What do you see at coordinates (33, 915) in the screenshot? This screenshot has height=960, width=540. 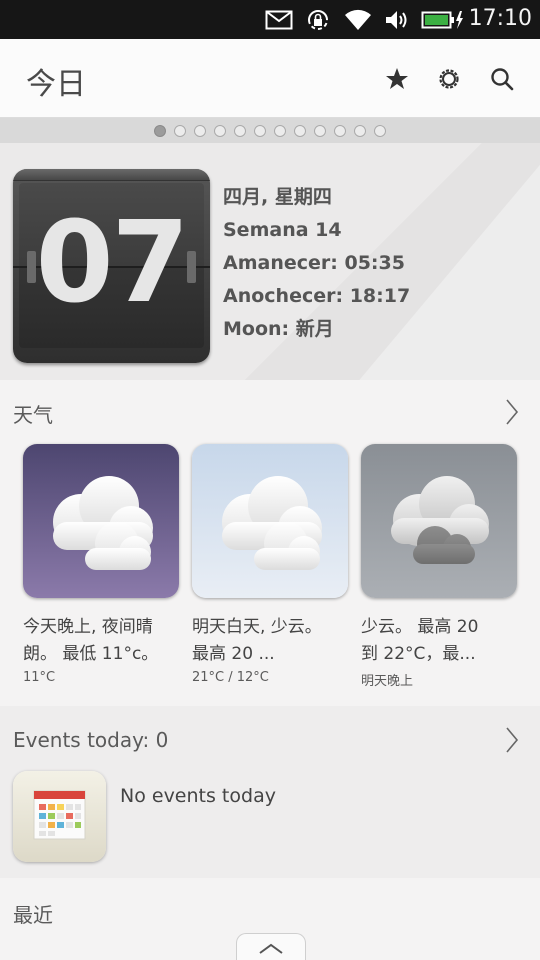 I see `recent-title: 最近` at bounding box center [33, 915].